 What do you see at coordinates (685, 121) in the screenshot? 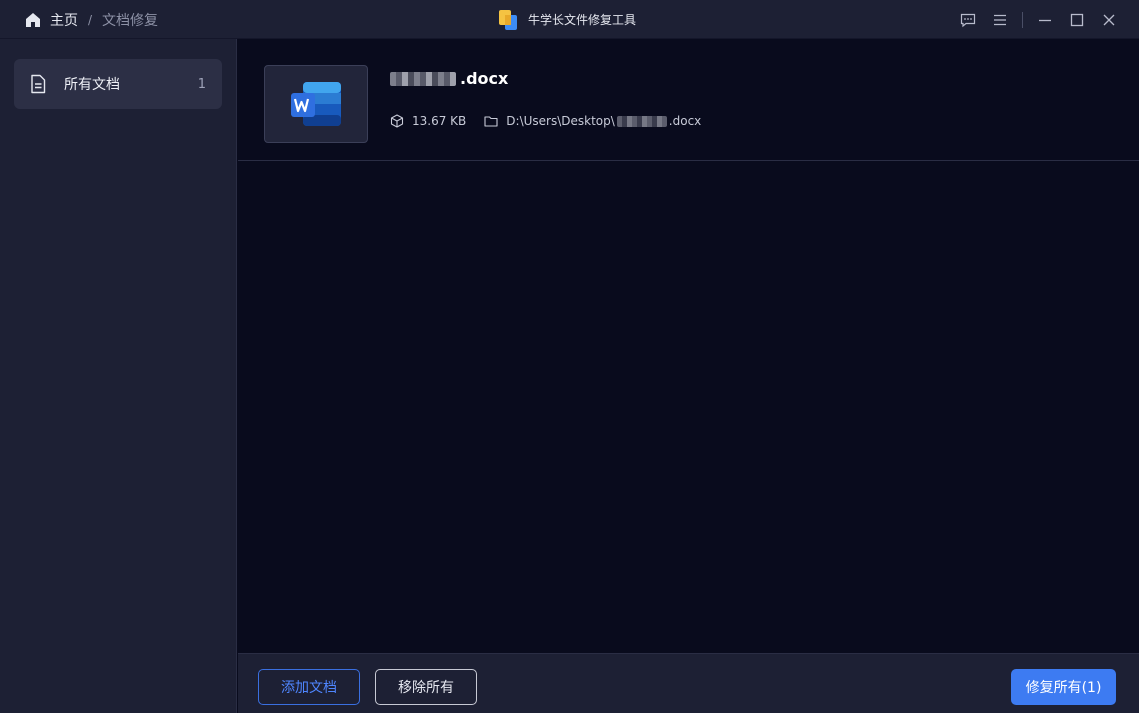
I see `file-path-suffix: .docx` at bounding box center [685, 121].